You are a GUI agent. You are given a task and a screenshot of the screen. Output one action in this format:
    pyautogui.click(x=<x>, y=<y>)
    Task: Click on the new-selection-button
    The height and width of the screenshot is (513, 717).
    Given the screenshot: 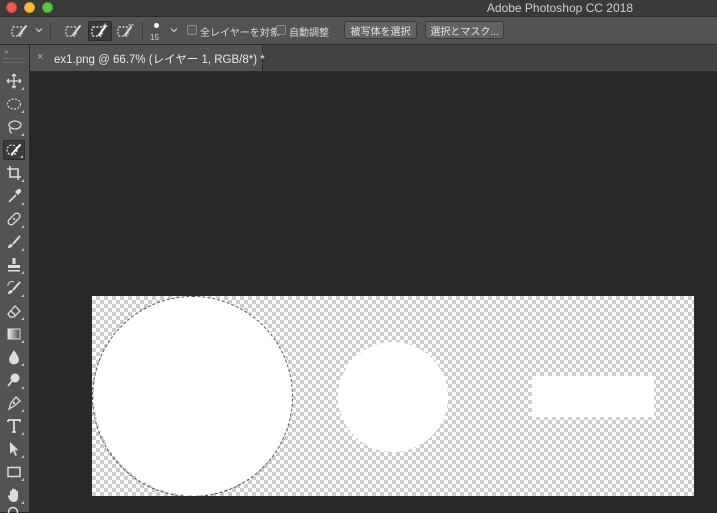 What is the action you would take?
    pyautogui.click(x=74, y=31)
    